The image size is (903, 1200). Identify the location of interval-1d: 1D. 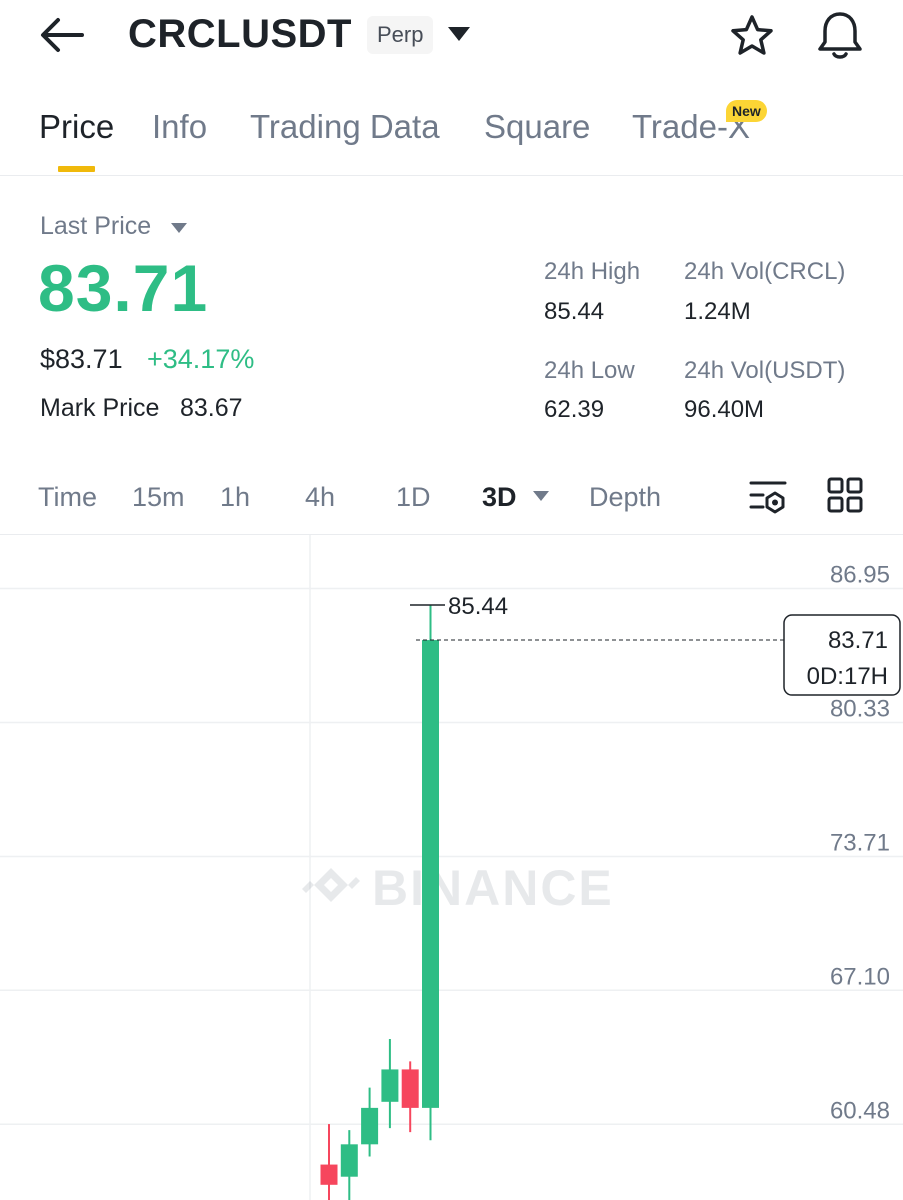
(413, 497).